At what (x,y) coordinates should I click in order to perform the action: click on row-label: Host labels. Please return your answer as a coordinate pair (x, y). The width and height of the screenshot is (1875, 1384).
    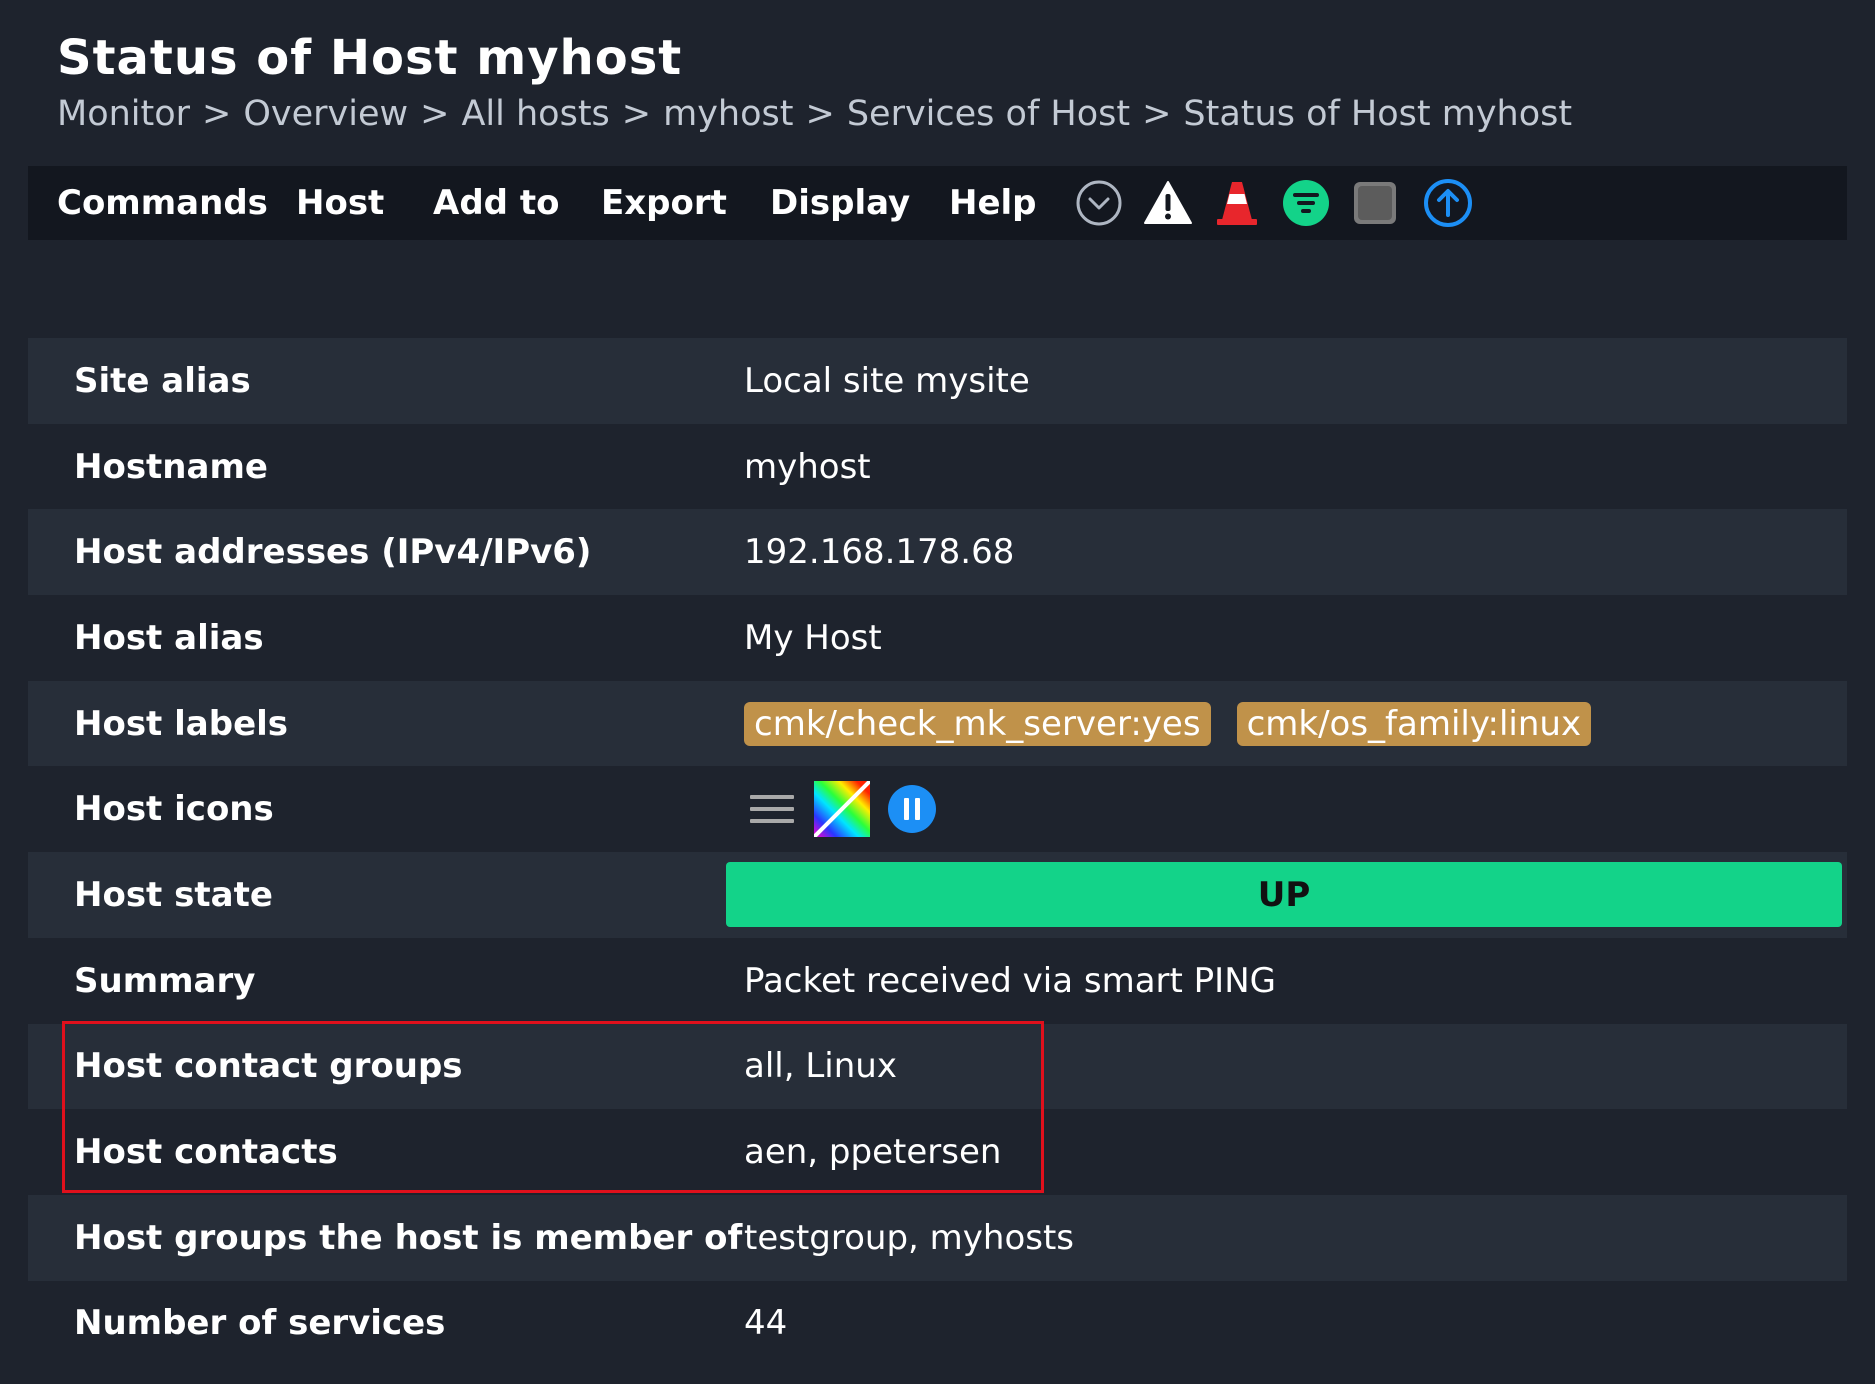
    Looking at the image, I should click on (181, 723).